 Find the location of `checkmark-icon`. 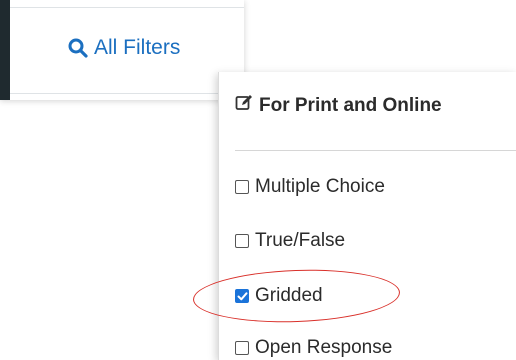

checkmark-icon is located at coordinates (242, 295).